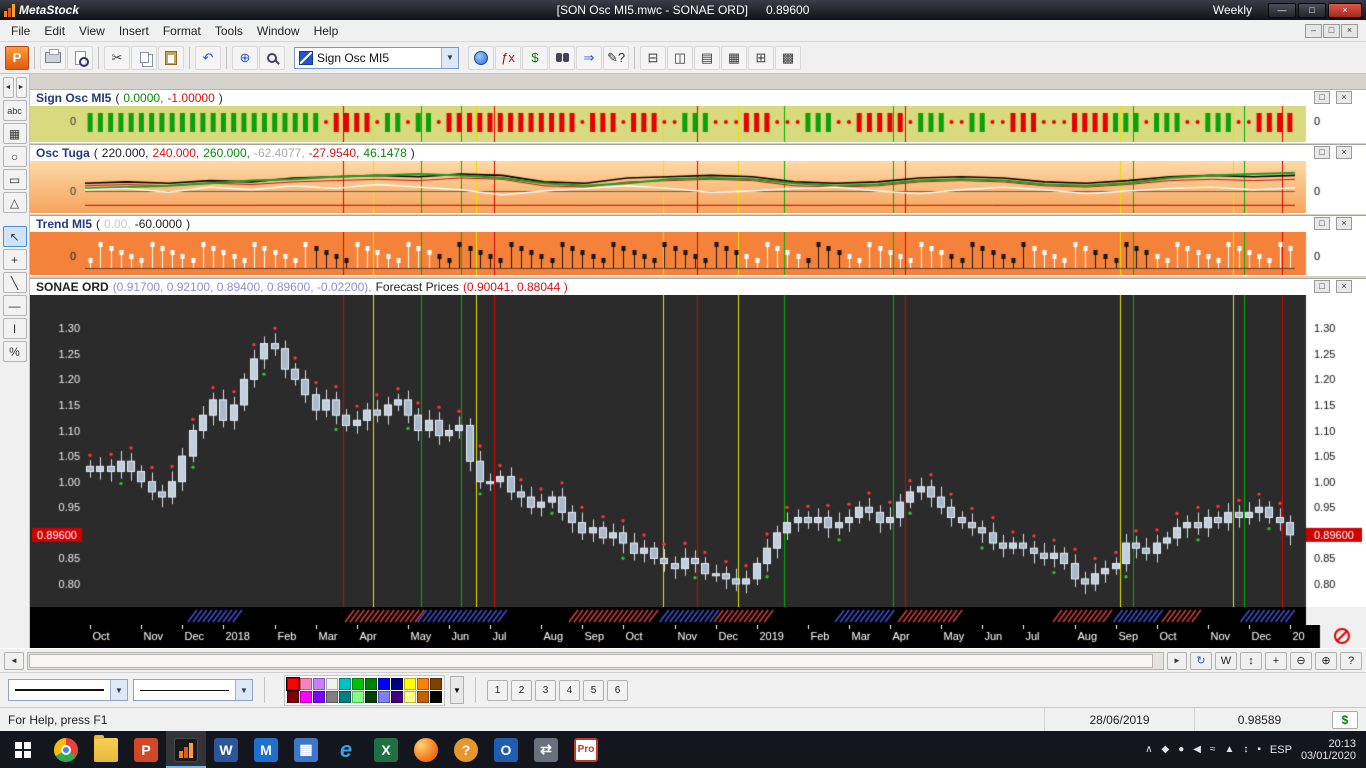  What do you see at coordinates (1282, 10) in the screenshot?
I see `minimize-button: —` at bounding box center [1282, 10].